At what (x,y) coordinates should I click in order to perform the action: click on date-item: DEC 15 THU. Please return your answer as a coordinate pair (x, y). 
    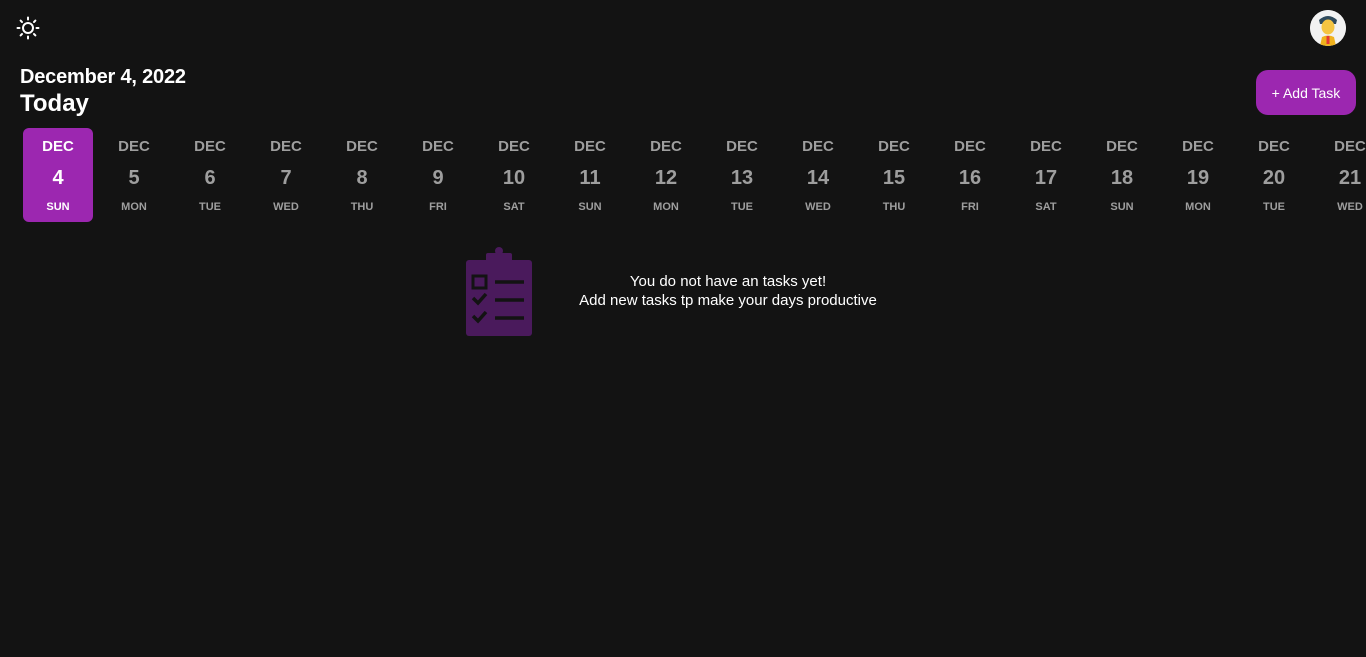
    Looking at the image, I should click on (894, 175).